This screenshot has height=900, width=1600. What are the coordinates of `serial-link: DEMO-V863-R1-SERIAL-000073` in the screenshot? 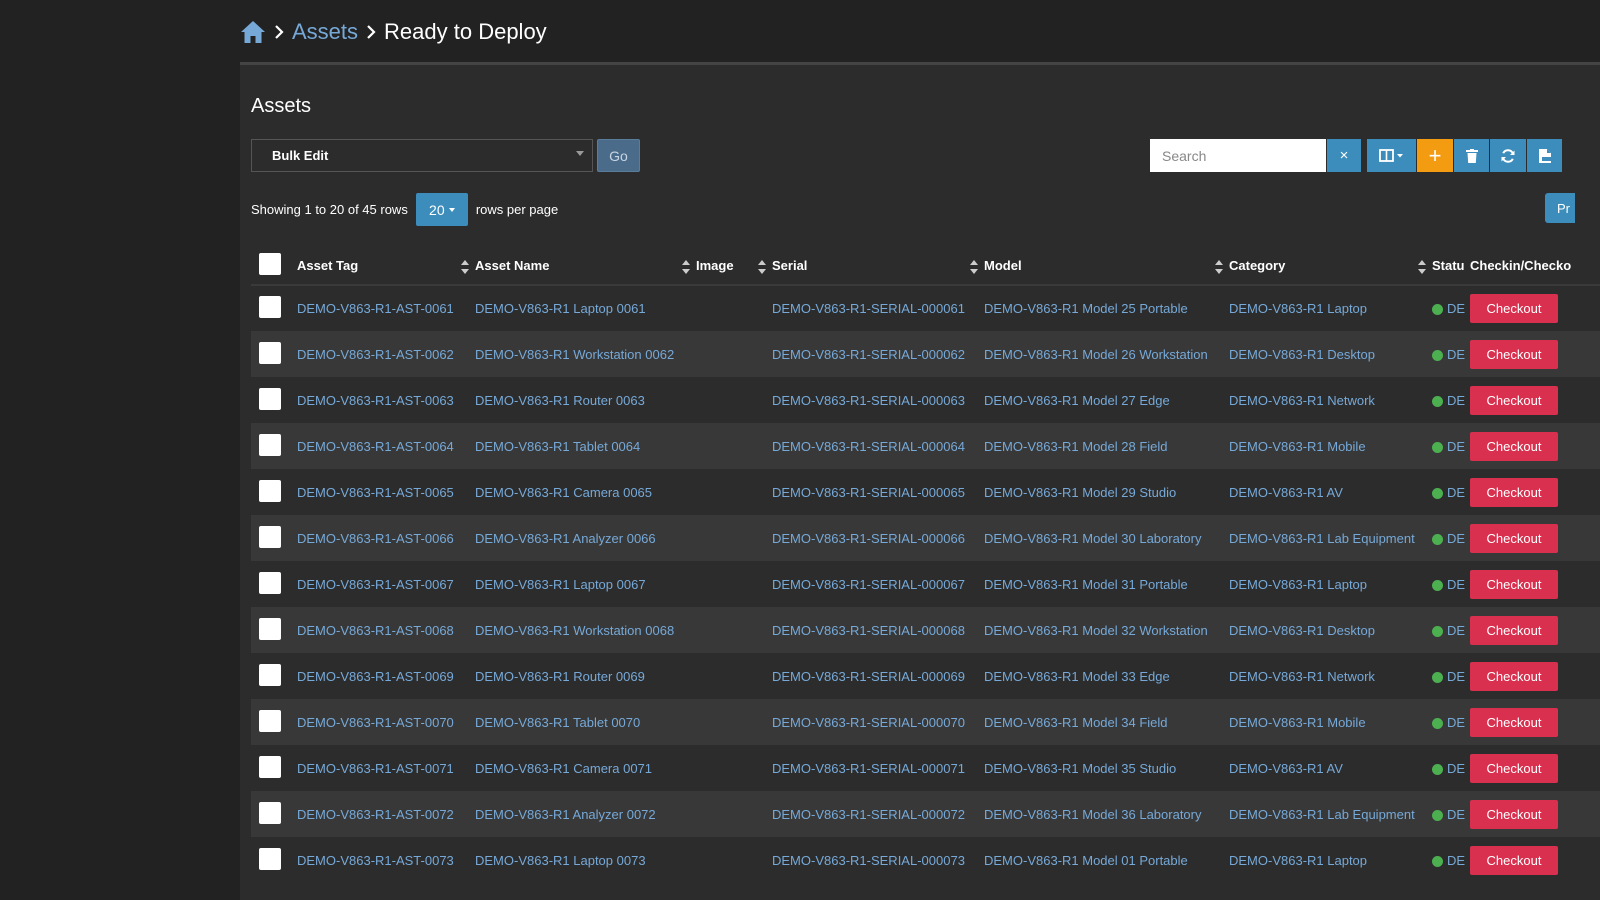 It's located at (868, 860).